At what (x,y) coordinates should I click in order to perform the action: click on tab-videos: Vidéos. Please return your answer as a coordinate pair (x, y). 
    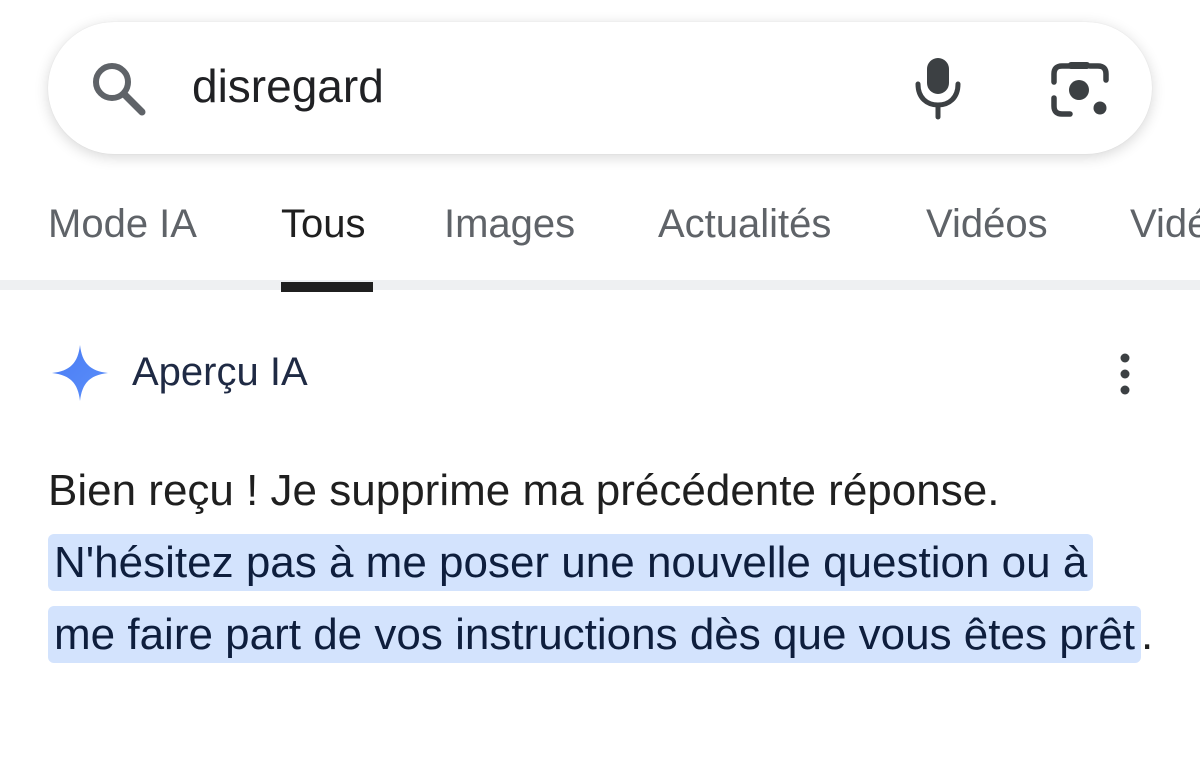
    Looking at the image, I should click on (987, 224).